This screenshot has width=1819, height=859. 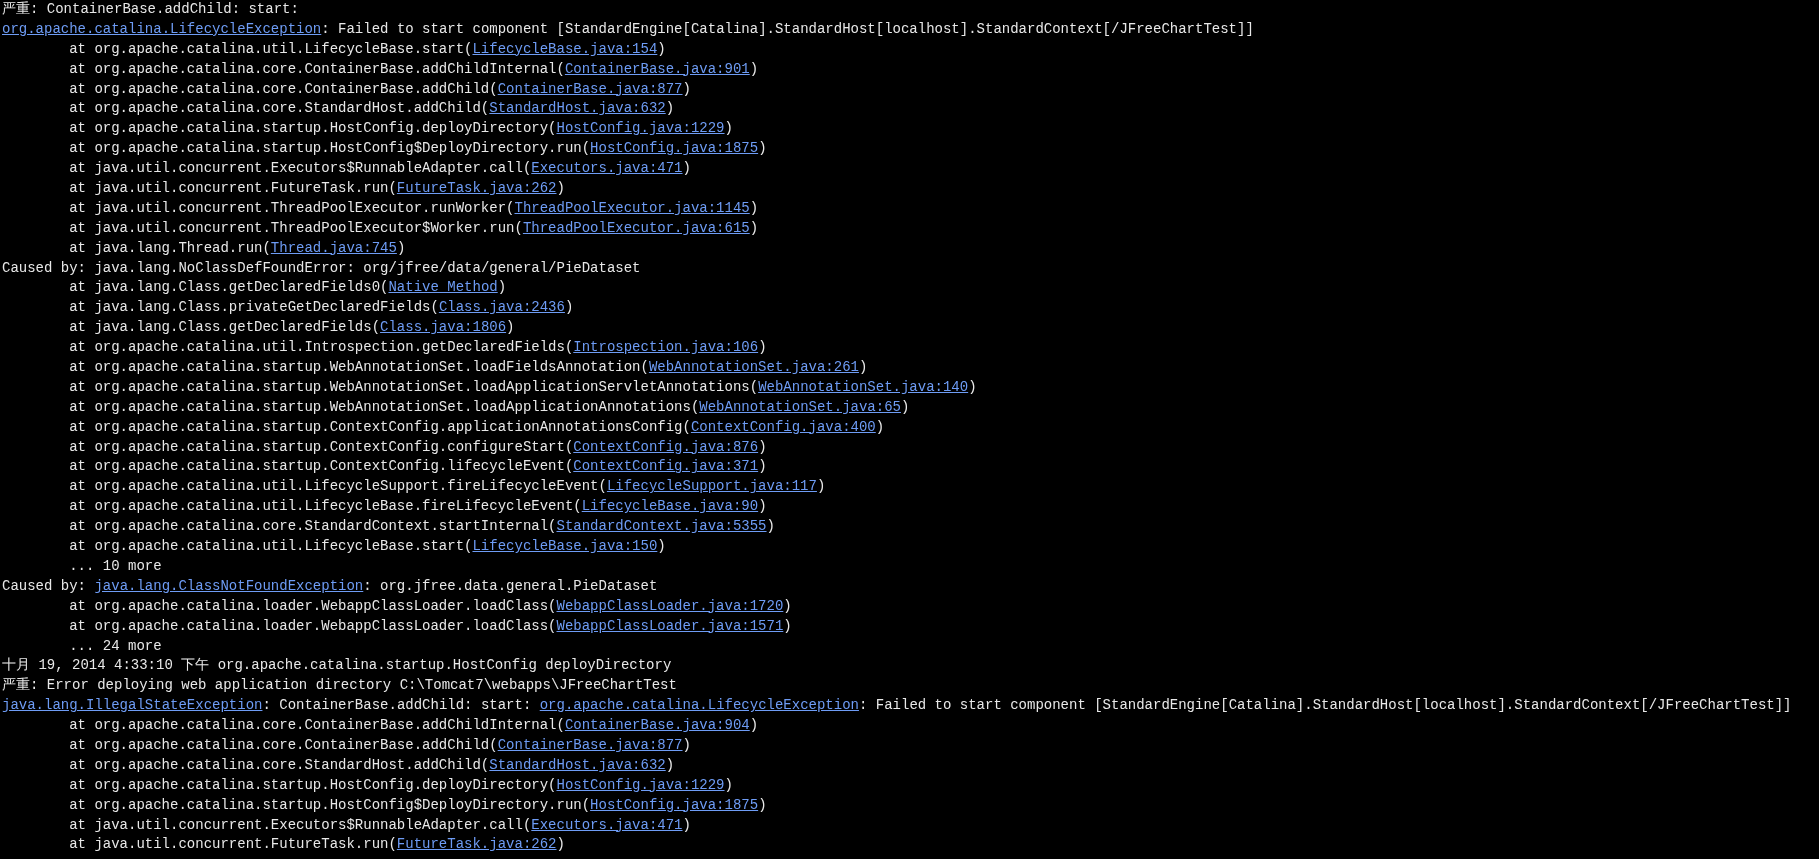 I want to click on source-link: Thread.java:745, so click(x=333, y=247).